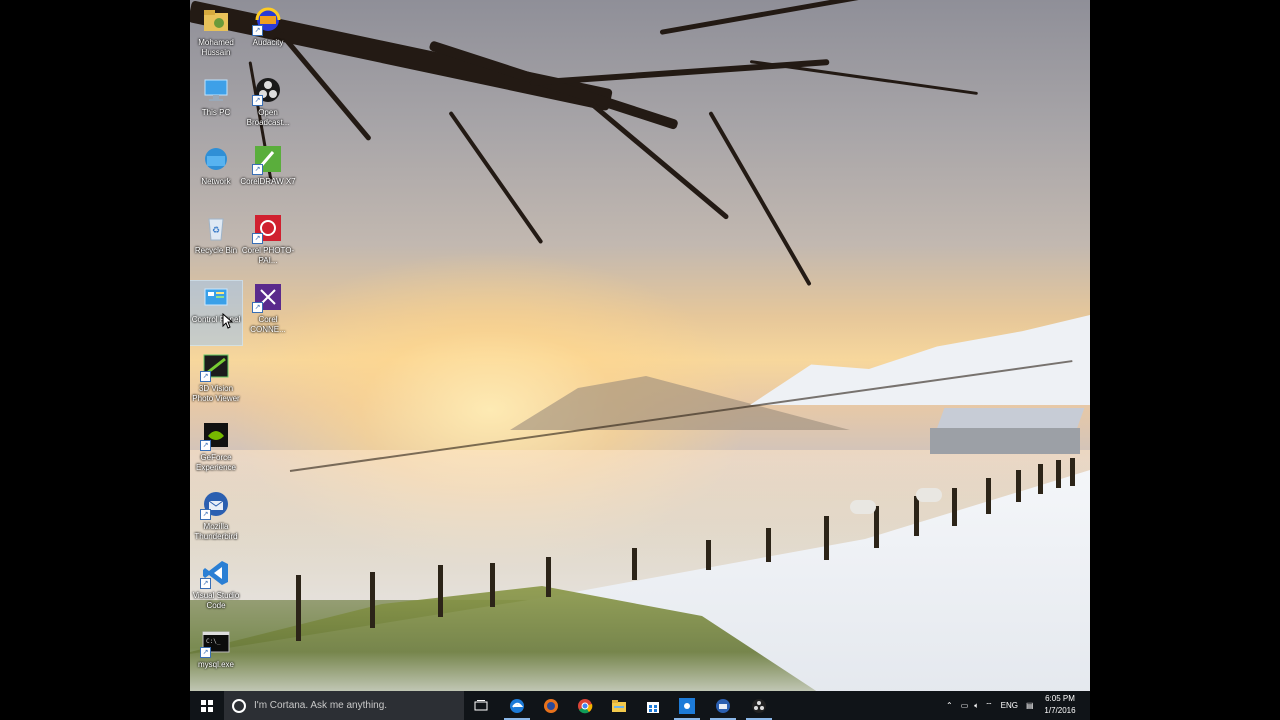  I want to click on edge-icon, so click(517, 705).